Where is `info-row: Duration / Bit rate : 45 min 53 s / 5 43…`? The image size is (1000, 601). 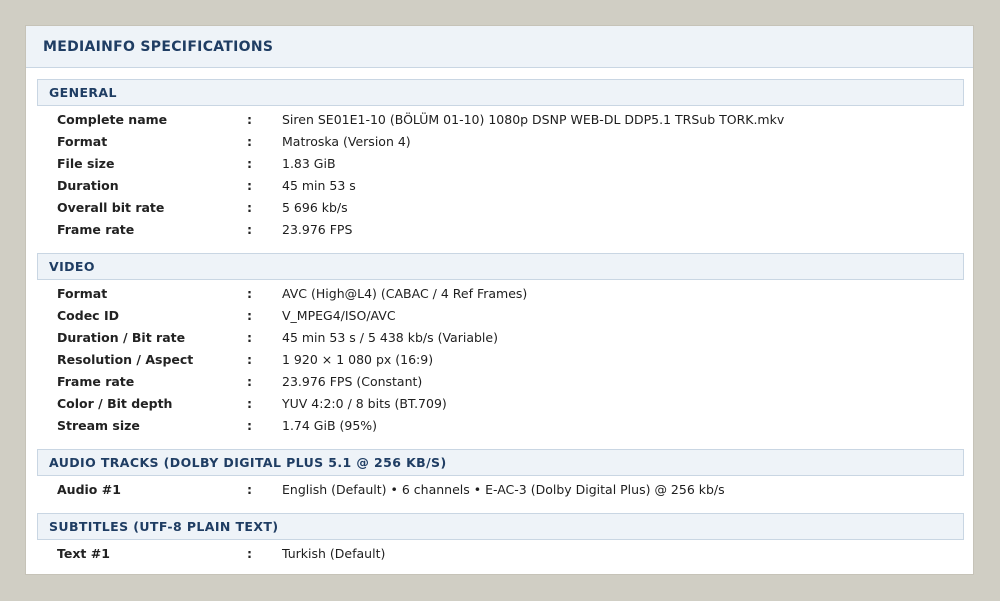 info-row: Duration / Bit rate : 45 min 53 s / 5 43… is located at coordinates (507, 338).